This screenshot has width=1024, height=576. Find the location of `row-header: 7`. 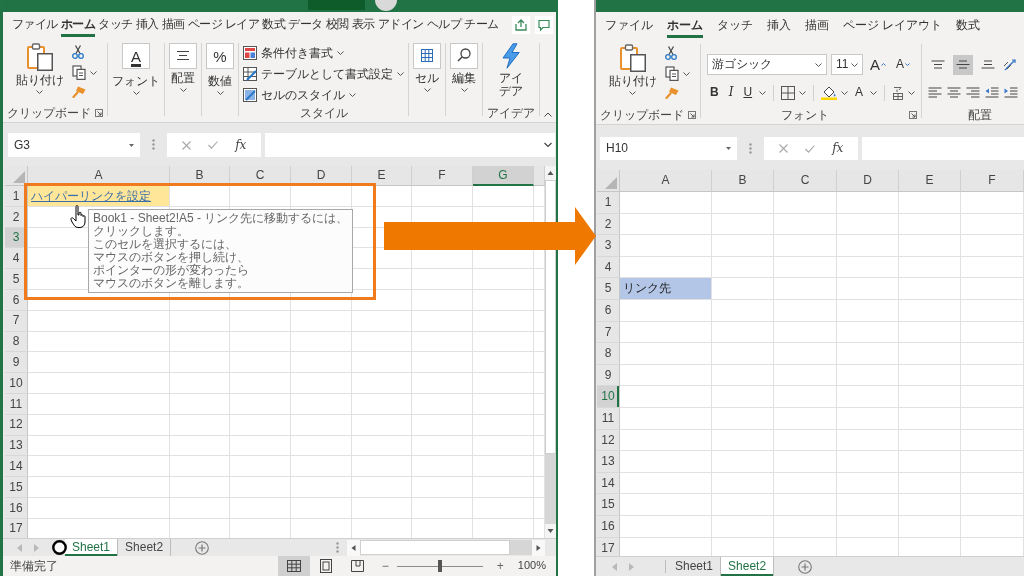

row-header: 7 is located at coordinates (16, 321).